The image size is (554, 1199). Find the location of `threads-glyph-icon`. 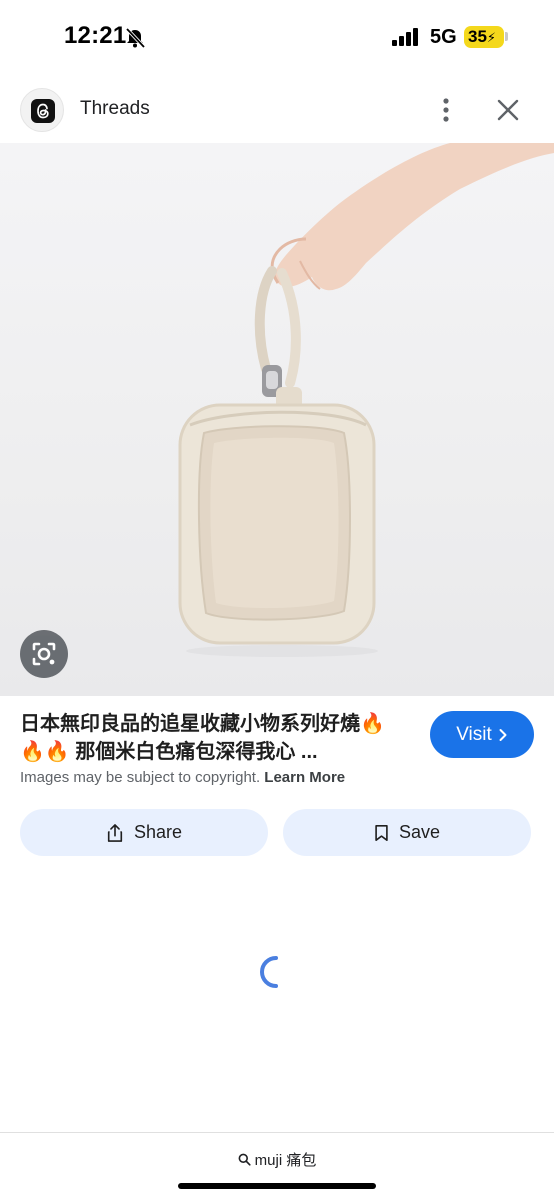

threads-glyph-icon is located at coordinates (43, 111).